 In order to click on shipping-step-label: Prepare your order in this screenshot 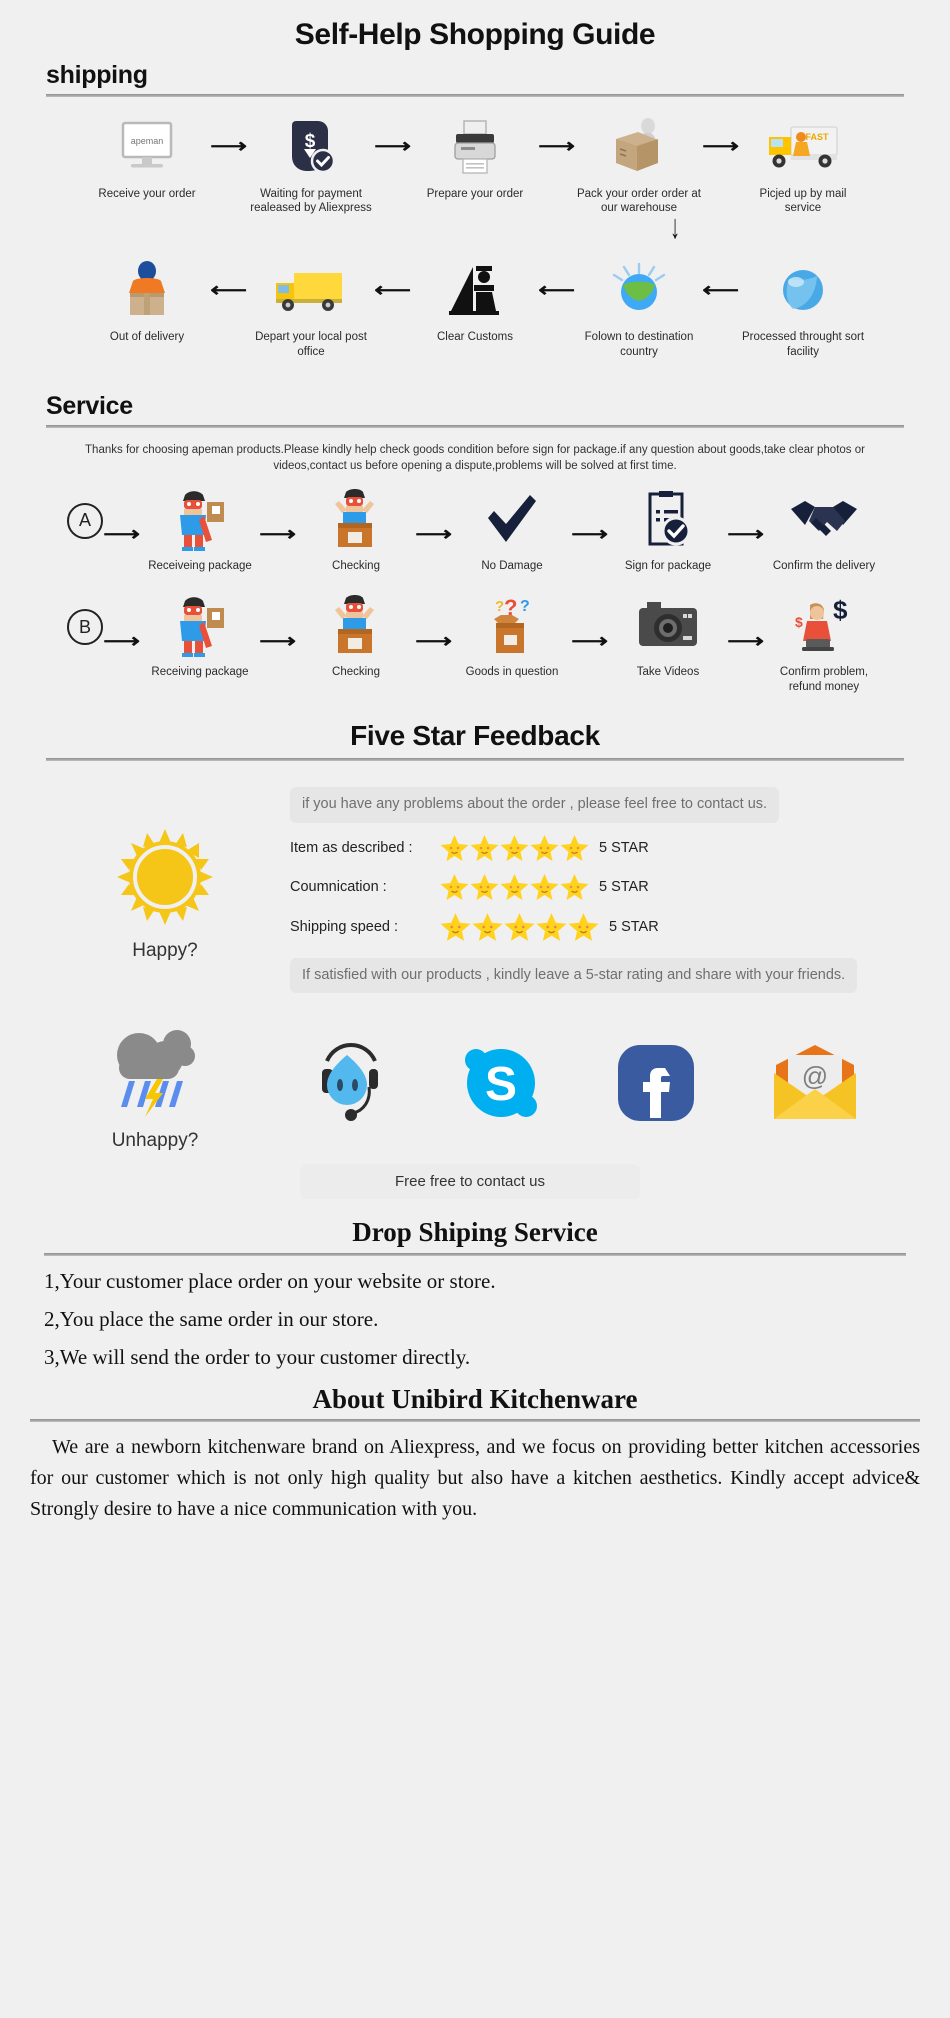, I will do `click(475, 193)`.